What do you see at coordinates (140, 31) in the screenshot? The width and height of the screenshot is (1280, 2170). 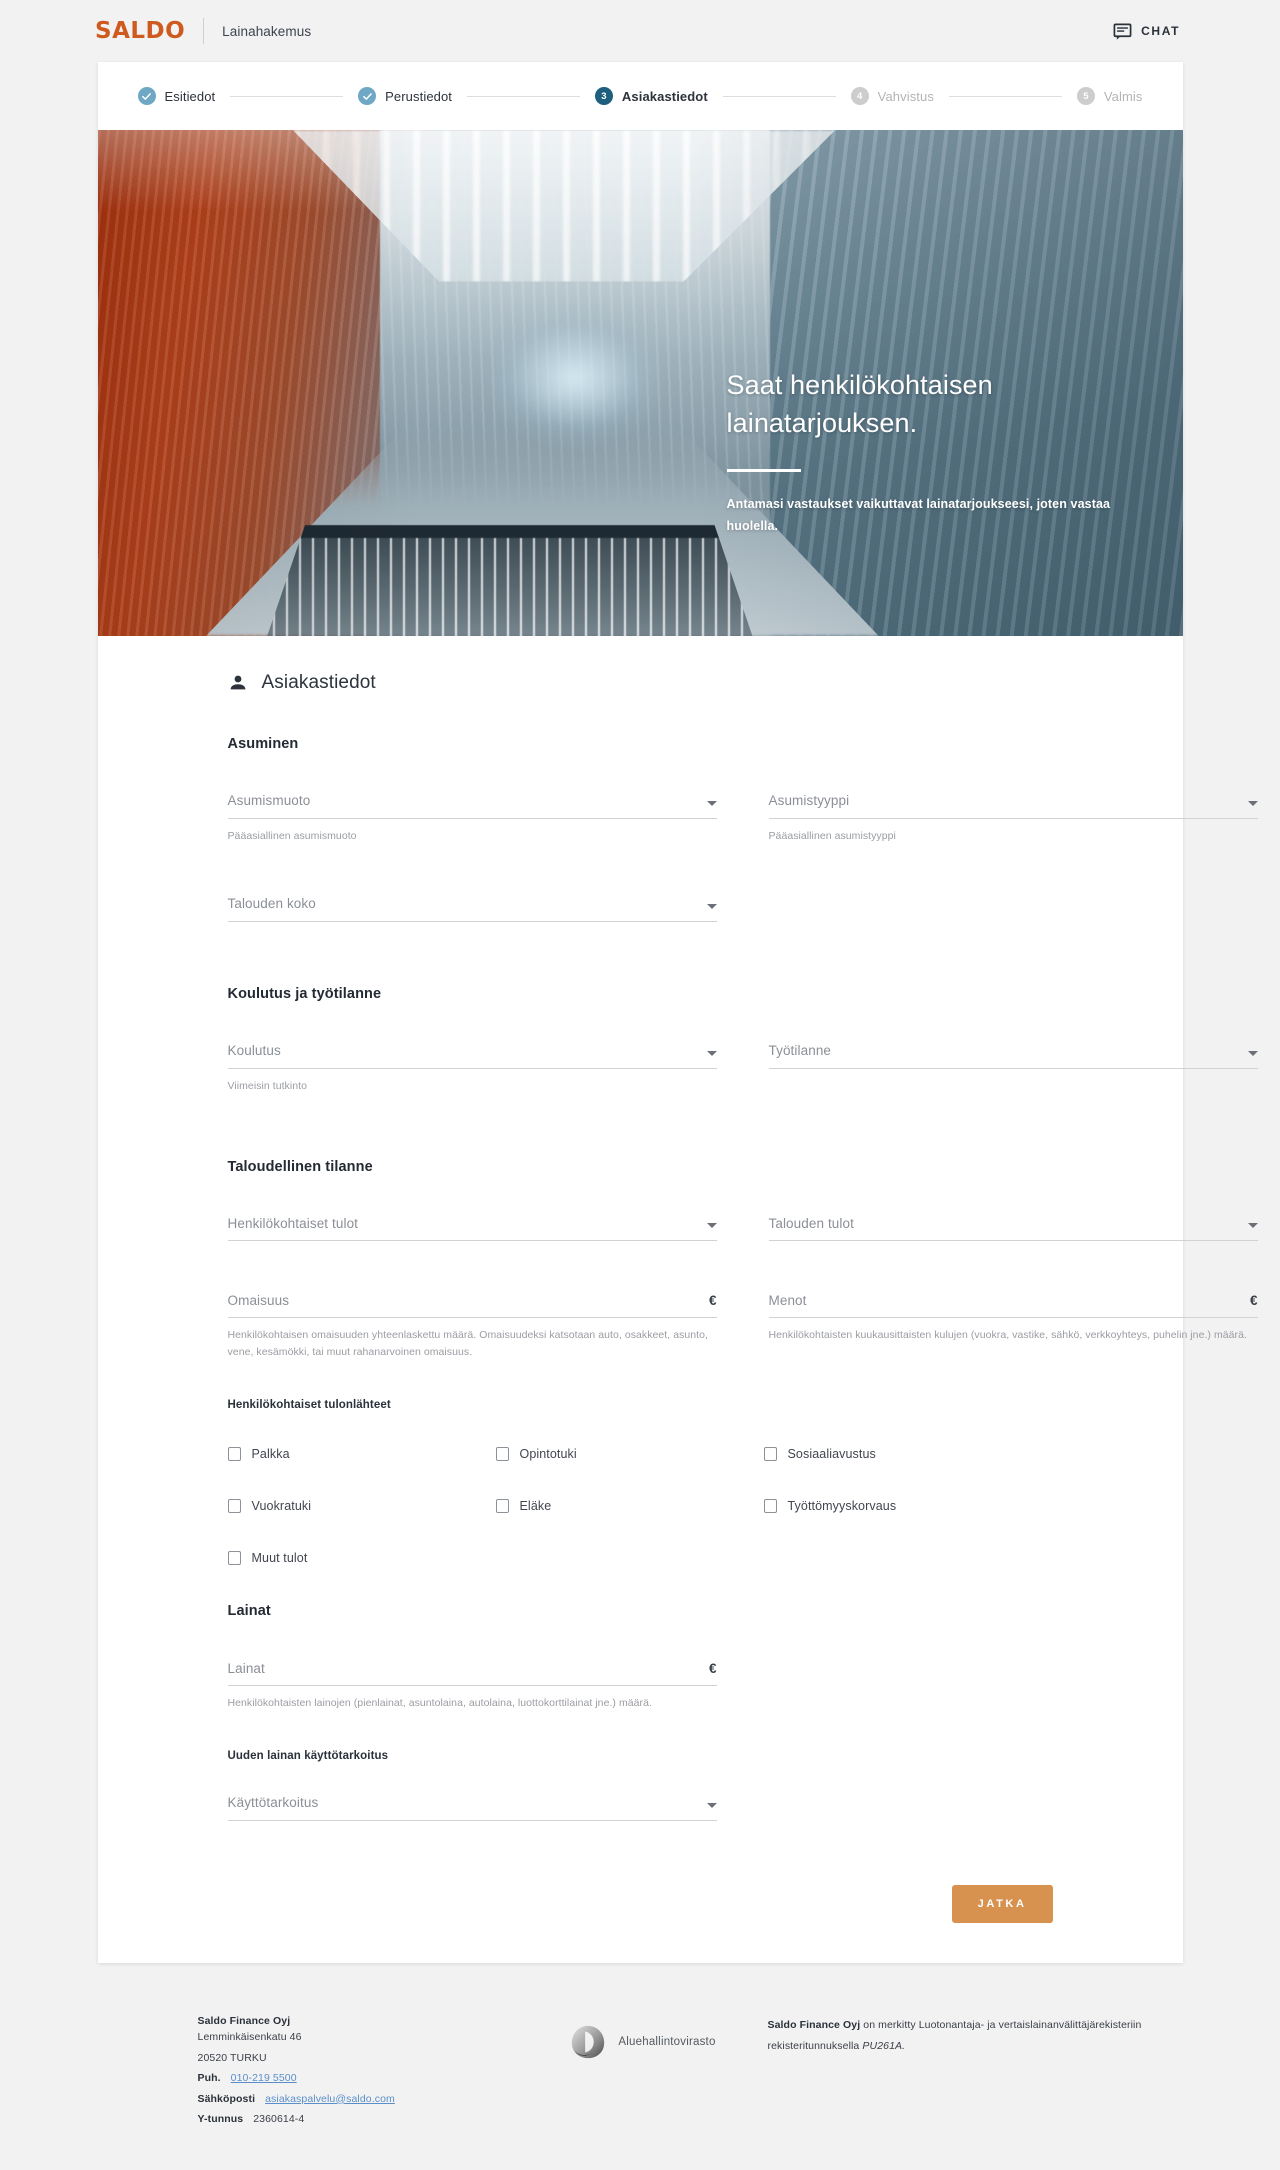 I see `saldo-logo: SALDO` at bounding box center [140, 31].